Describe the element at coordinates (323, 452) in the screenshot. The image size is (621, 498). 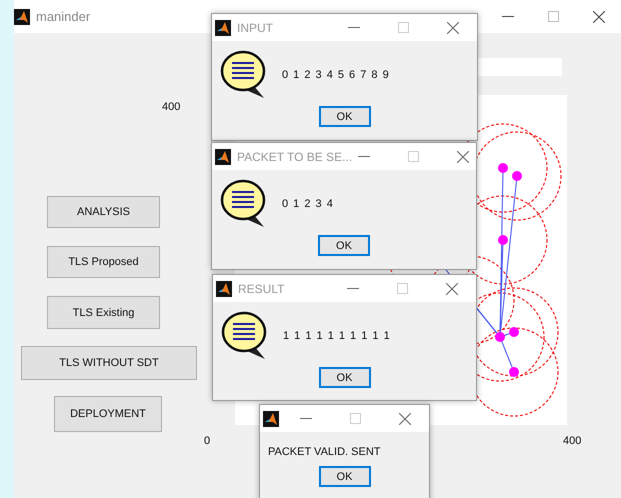
I see `dialog-message: PACKET VALID. SENT` at that location.